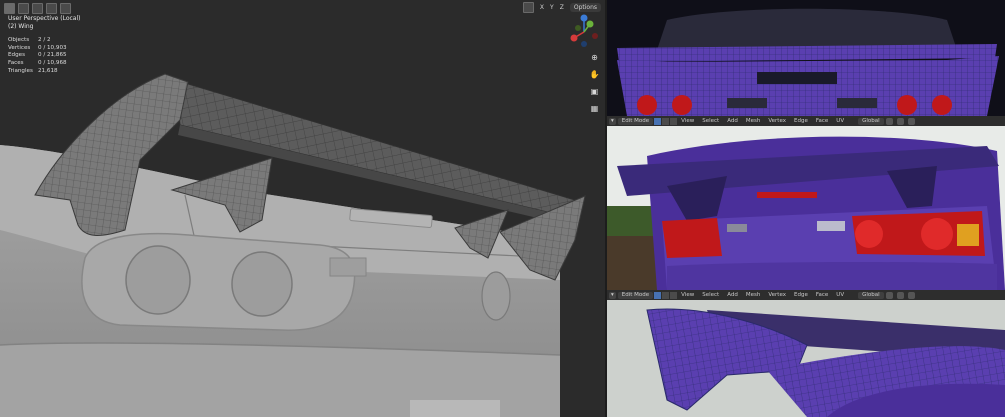 This screenshot has height=417, width=1005. I want to click on viewport-title: User Perspective (Local), so click(44, 18).